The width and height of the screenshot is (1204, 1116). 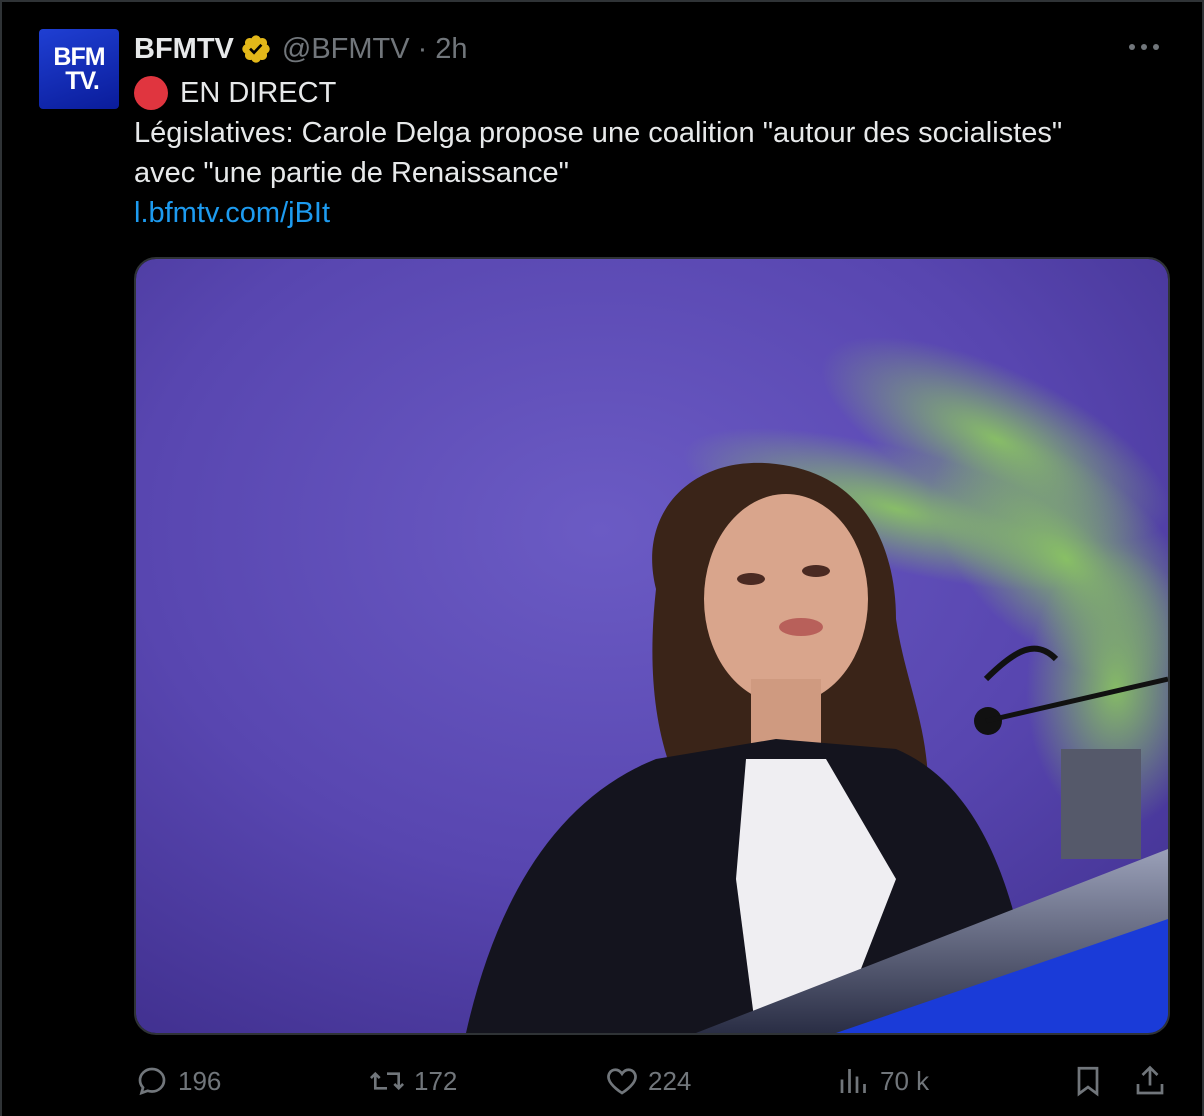 I want to click on display-name: BFMTV, so click(x=184, y=49).